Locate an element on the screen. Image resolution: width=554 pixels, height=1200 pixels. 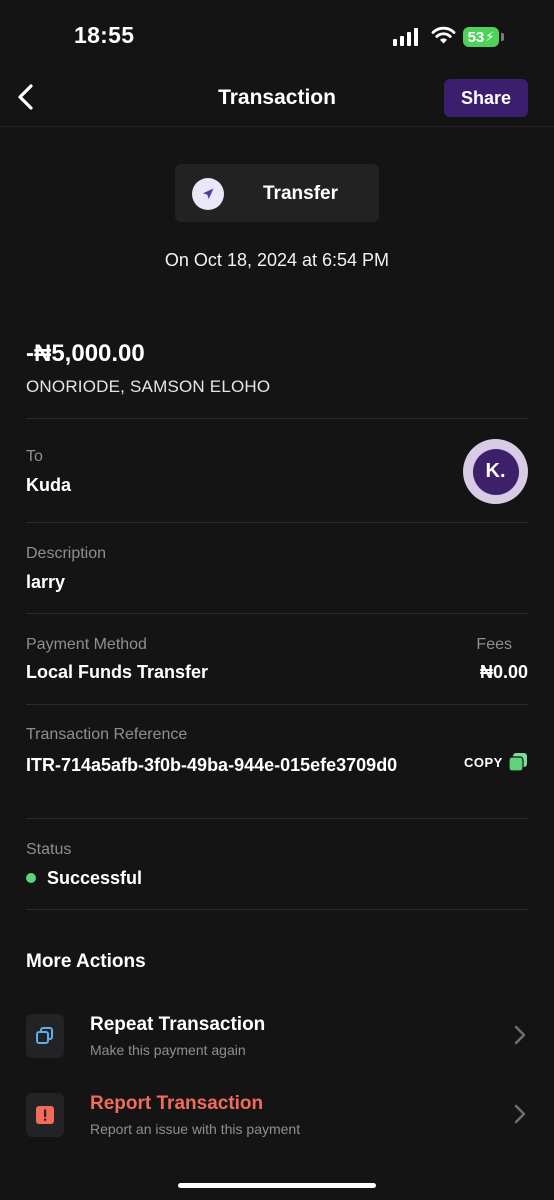
battery-level: 53 is located at coordinates (476, 37).